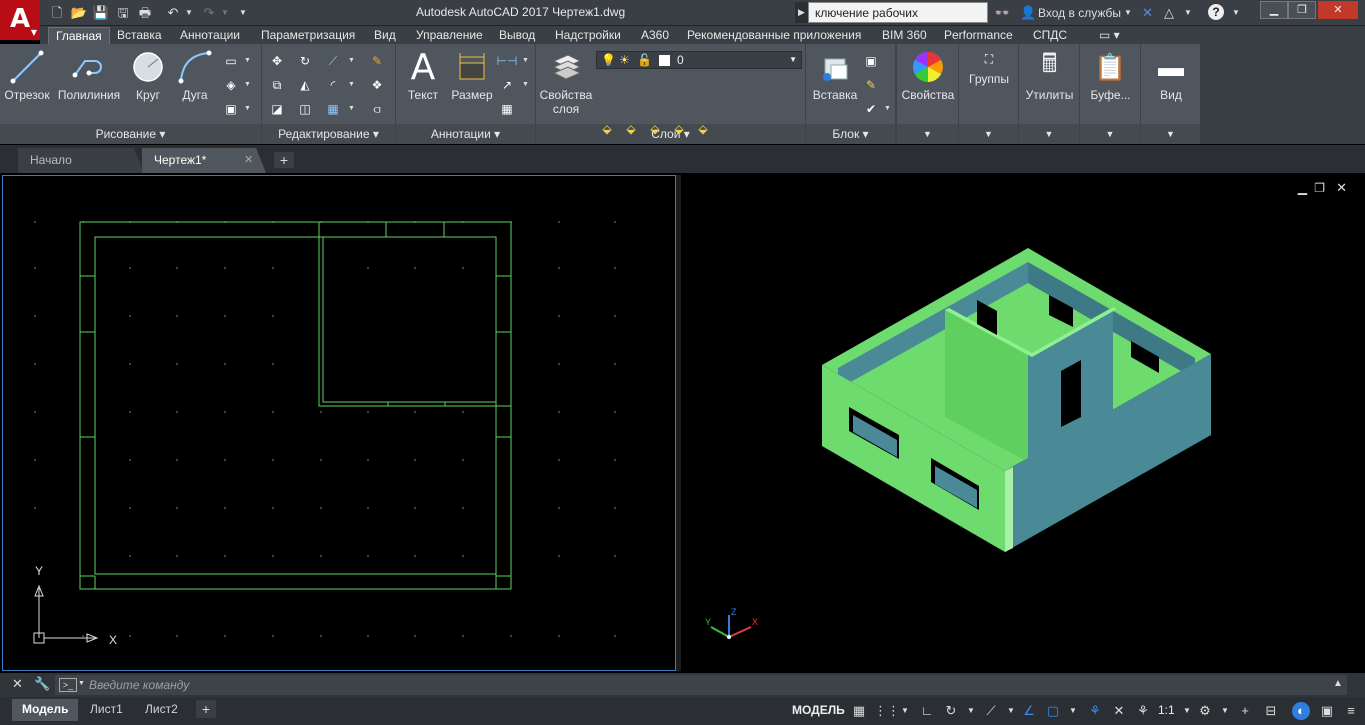 This screenshot has width=1365, height=725. Describe the element at coordinates (1341, 188) in the screenshot. I see `viewport-close-icon: ✕` at that location.